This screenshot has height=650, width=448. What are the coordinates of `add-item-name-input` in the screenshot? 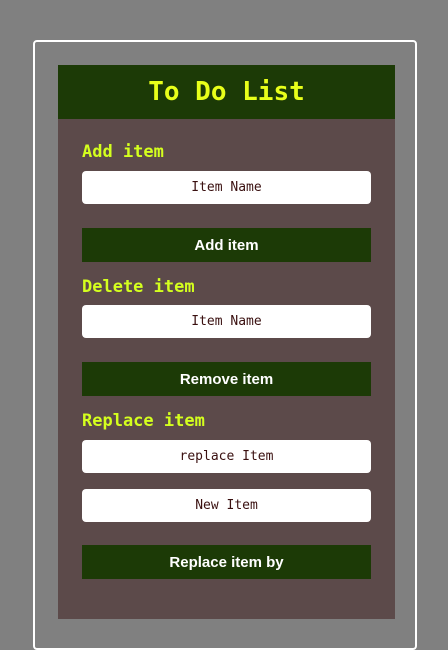 It's located at (226, 187).